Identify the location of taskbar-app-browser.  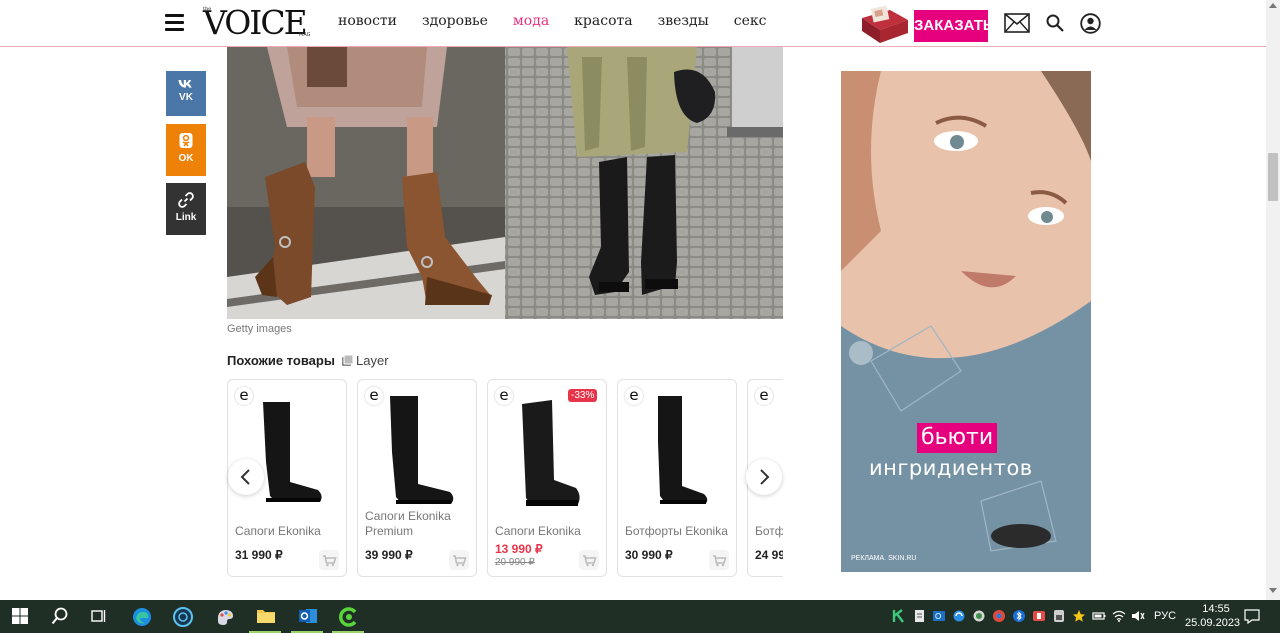
(182, 616).